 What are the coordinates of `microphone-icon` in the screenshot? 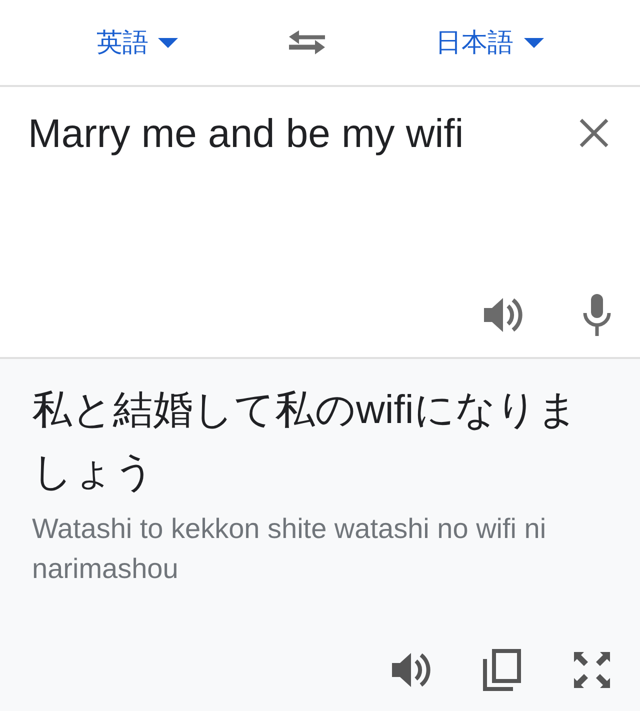 It's located at (597, 315).